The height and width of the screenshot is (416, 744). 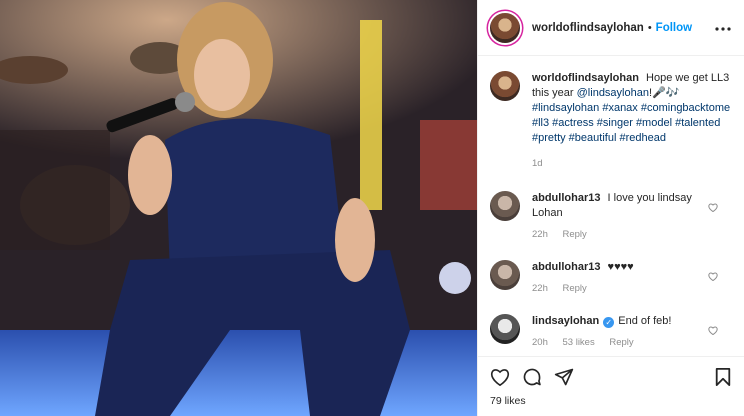 What do you see at coordinates (723, 28) in the screenshot?
I see `more-options-icon` at bounding box center [723, 28].